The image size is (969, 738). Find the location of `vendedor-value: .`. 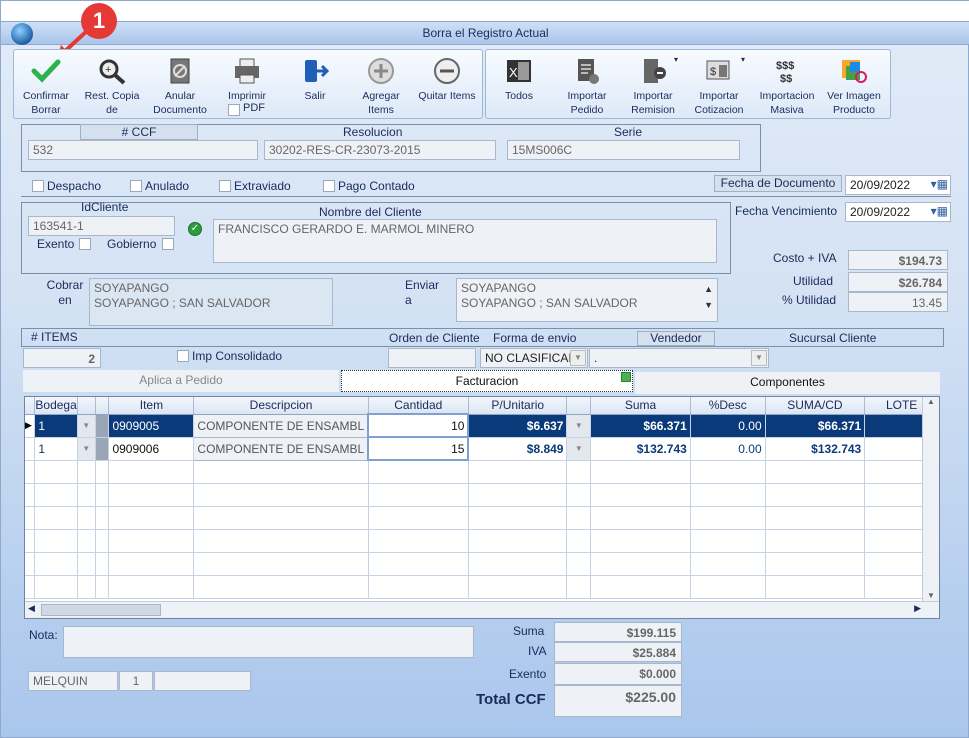

vendedor-value: . is located at coordinates (596, 358).